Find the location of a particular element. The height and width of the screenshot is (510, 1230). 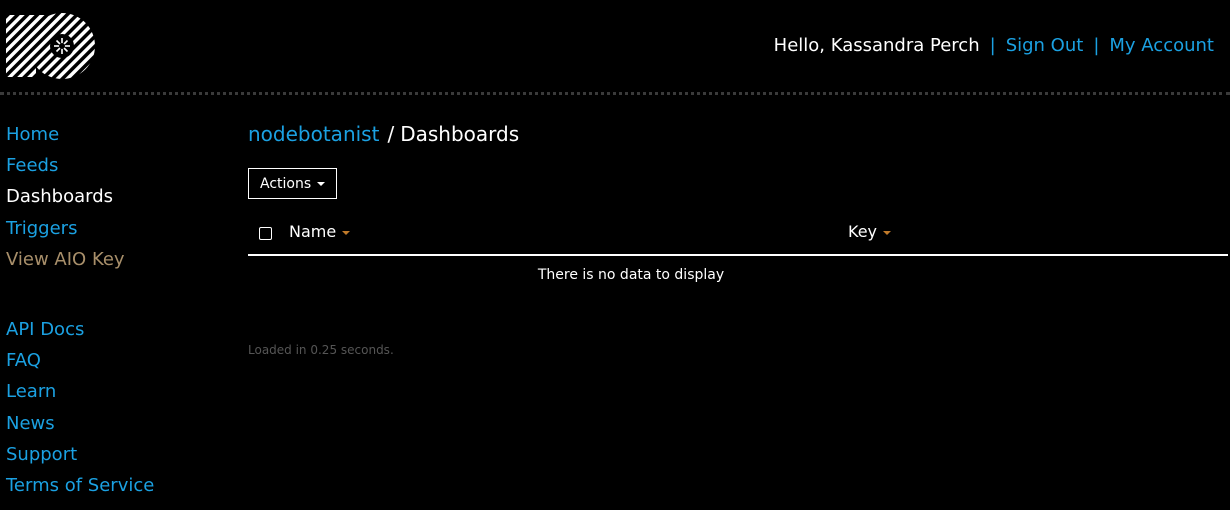

sidebar-item-triggers: Triggers is located at coordinates (116, 228).